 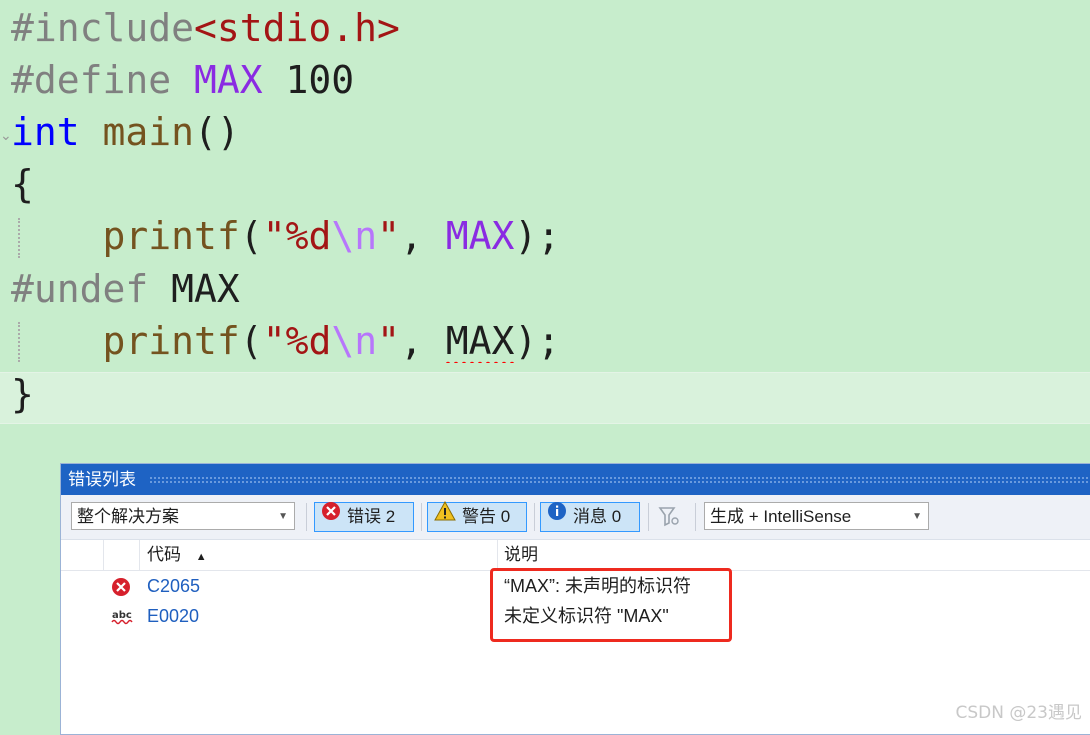 What do you see at coordinates (557, 515) in the screenshot?
I see `info-icon` at bounding box center [557, 515].